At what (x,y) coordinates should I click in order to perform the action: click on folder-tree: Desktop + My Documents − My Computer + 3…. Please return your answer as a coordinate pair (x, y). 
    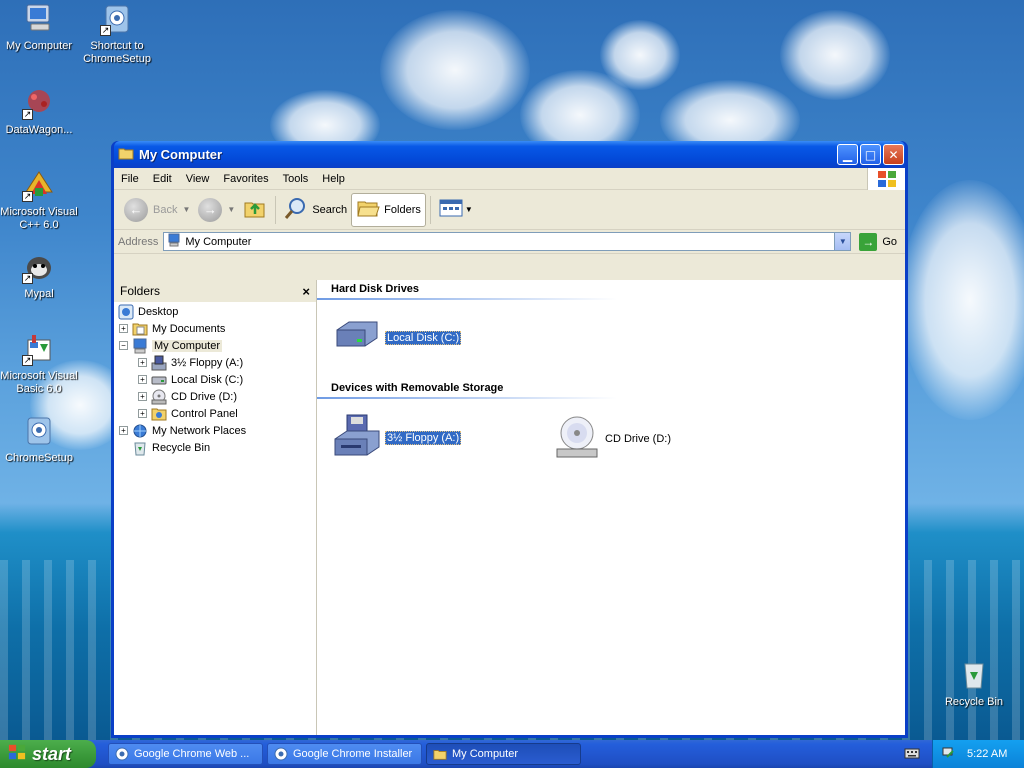
    Looking at the image, I should click on (215, 379).